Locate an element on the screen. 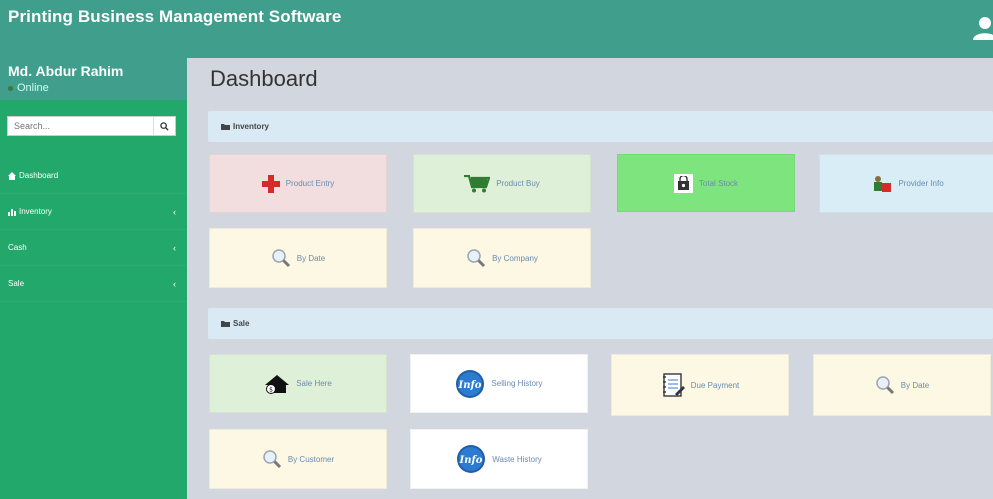 The width and height of the screenshot is (993, 499). sale-here-tile: $ Sale Here is located at coordinates (298, 383).